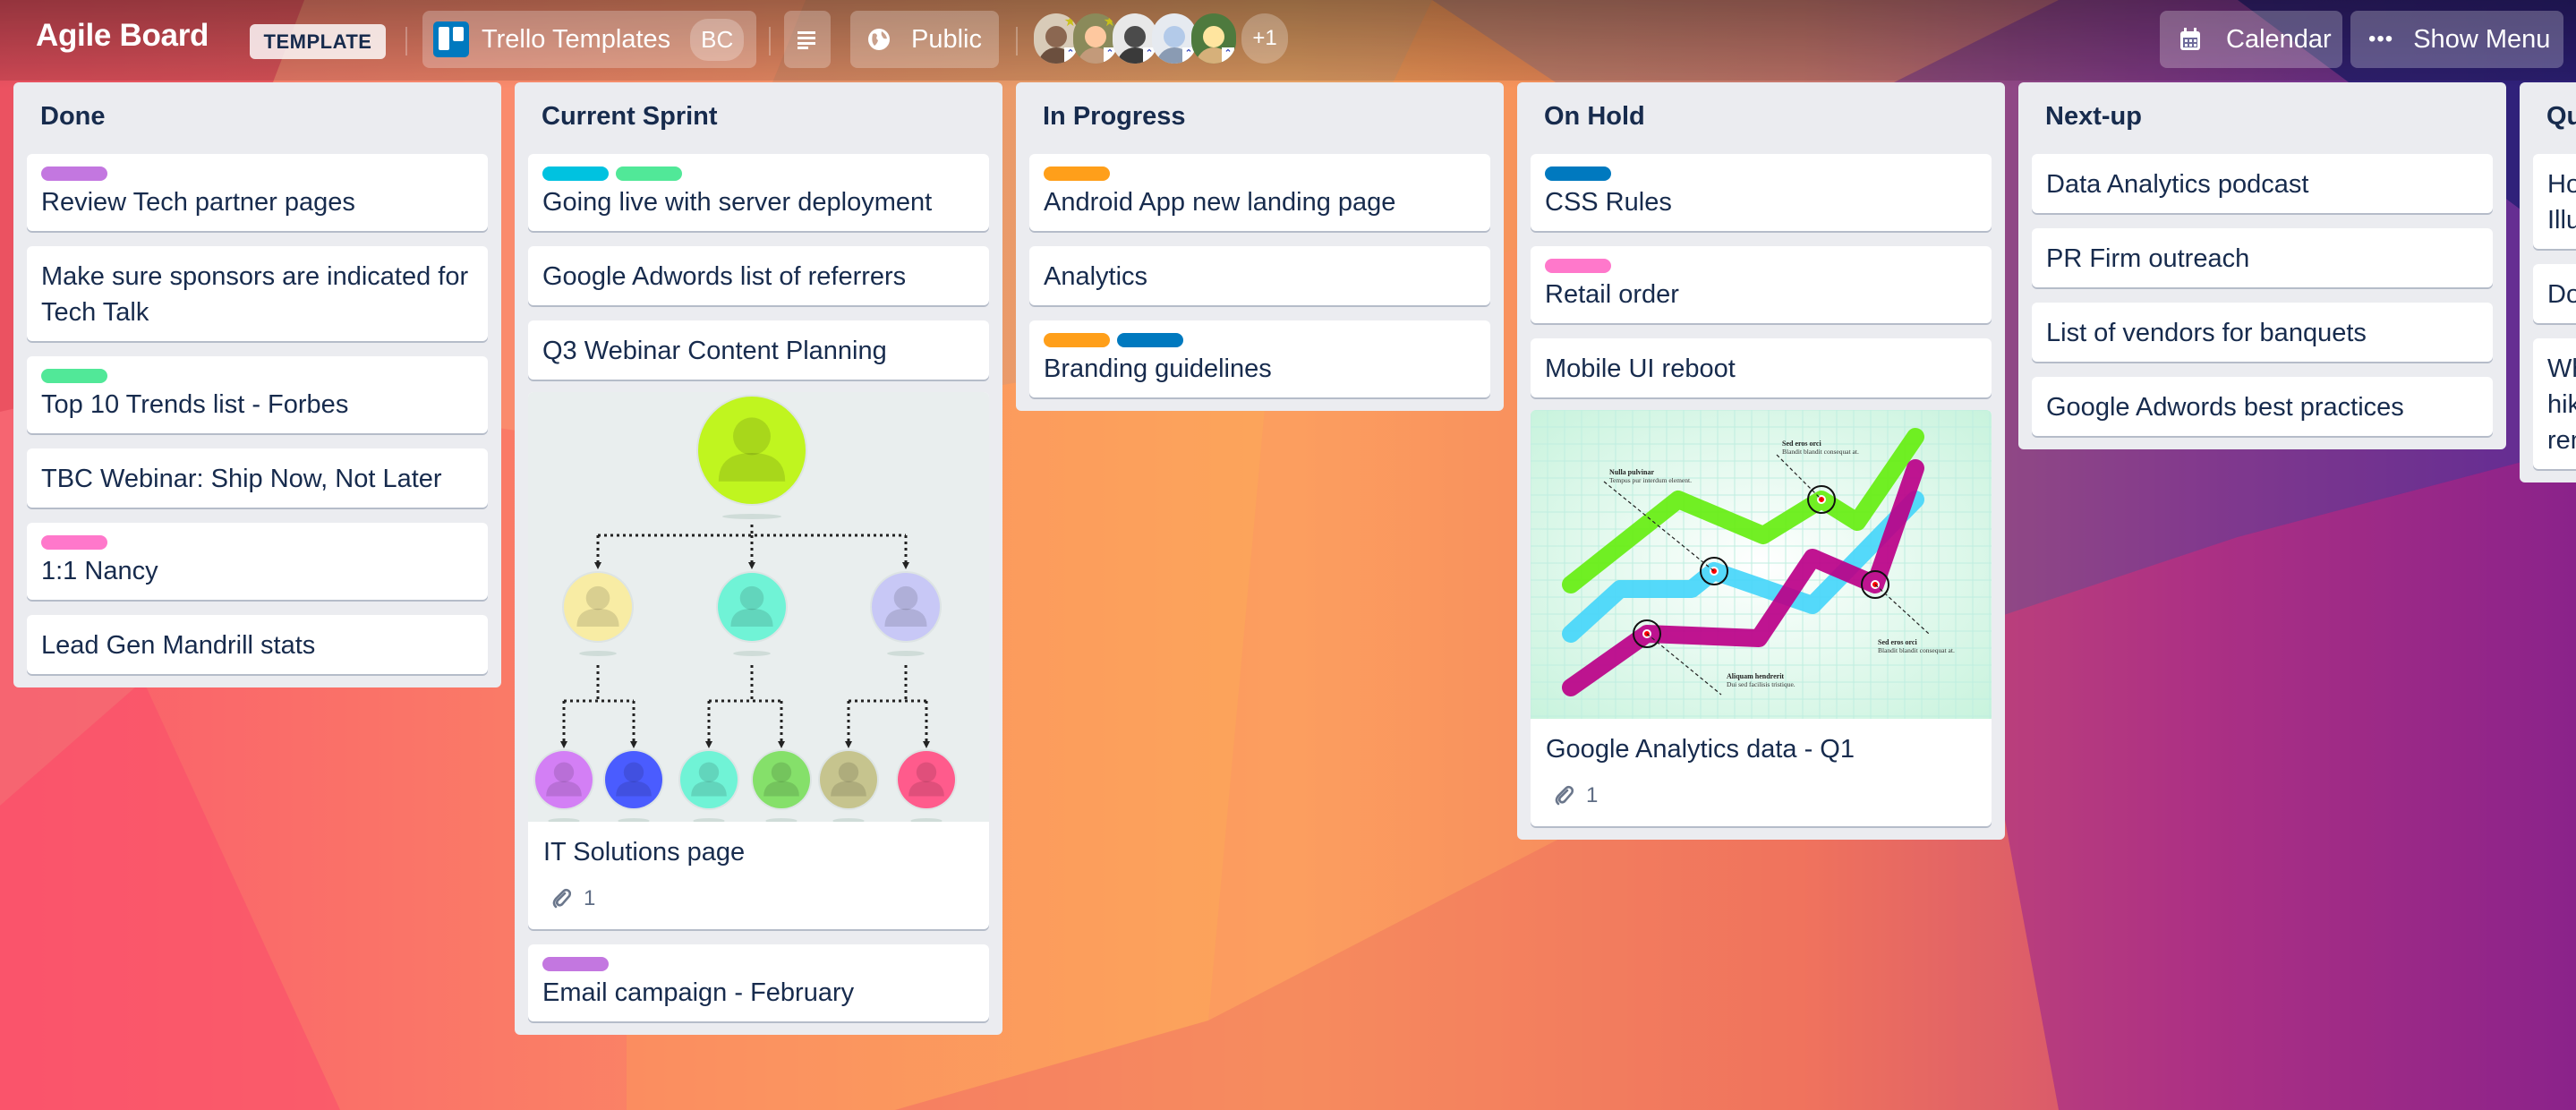 Image resolution: width=2576 pixels, height=1110 pixels. What do you see at coordinates (698, 992) in the screenshot?
I see `card-title: Email campaign - February` at bounding box center [698, 992].